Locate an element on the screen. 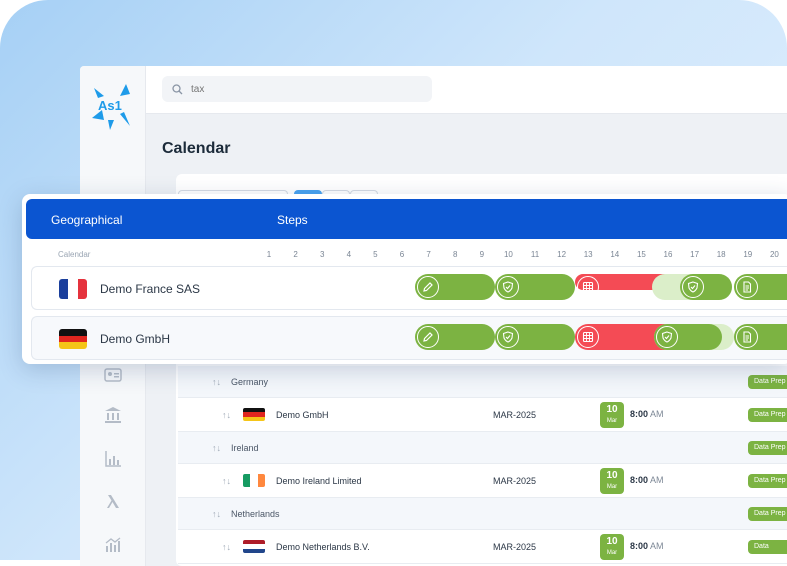 The image size is (787, 566). company-name: Demo Netherlands B.V. is located at coordinates (323, 546).